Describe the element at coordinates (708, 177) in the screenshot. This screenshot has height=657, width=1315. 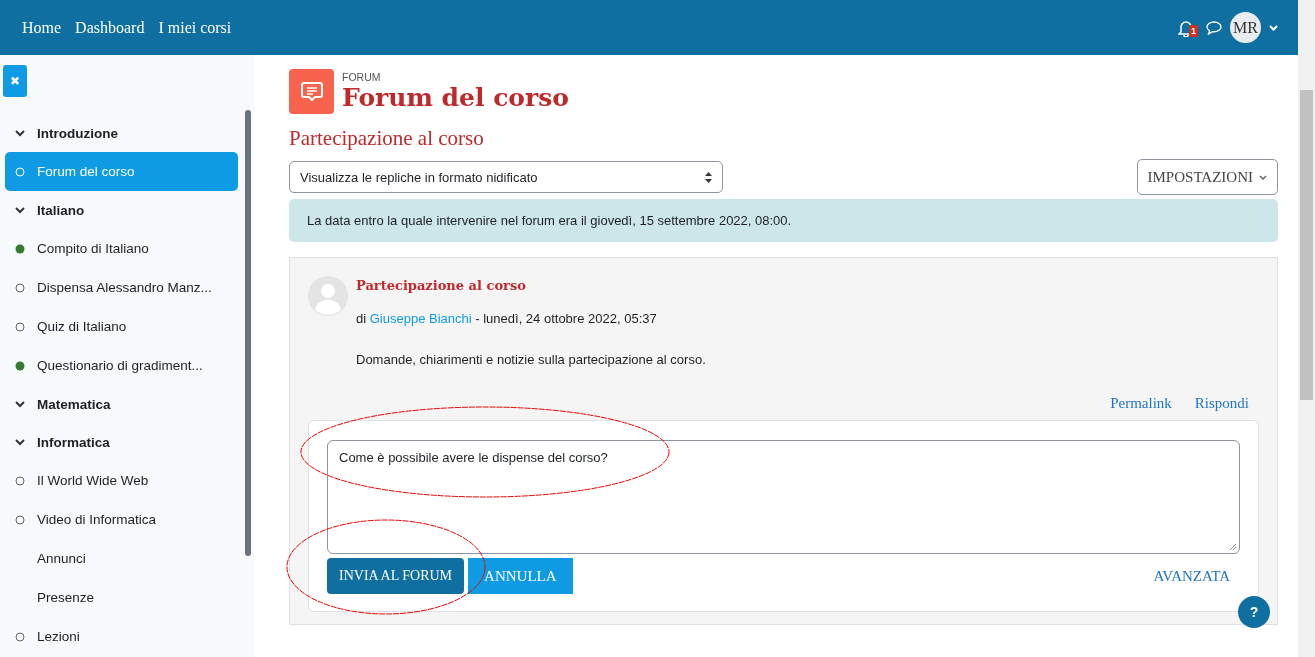
I see `sort-arrows-icon` at that location.